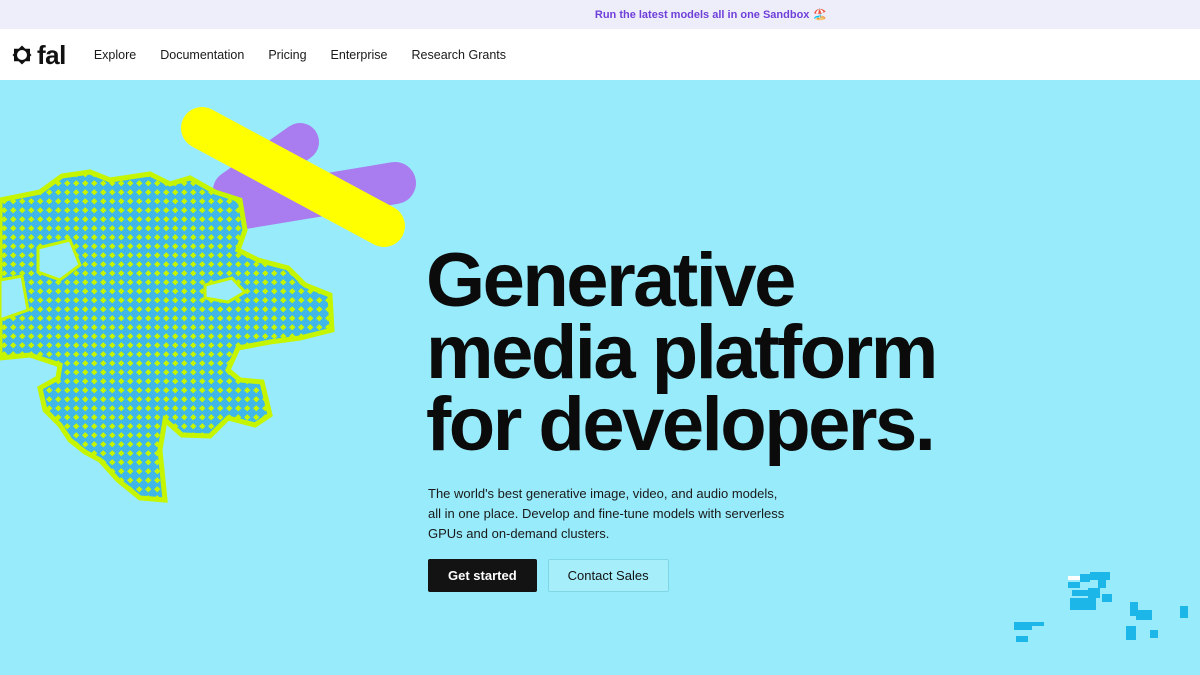 This screenshot has height=675, width=1200. Describe the element at coordinates (682, 352) in the screenshot. I see `headline-line-2: media platform` at that location.